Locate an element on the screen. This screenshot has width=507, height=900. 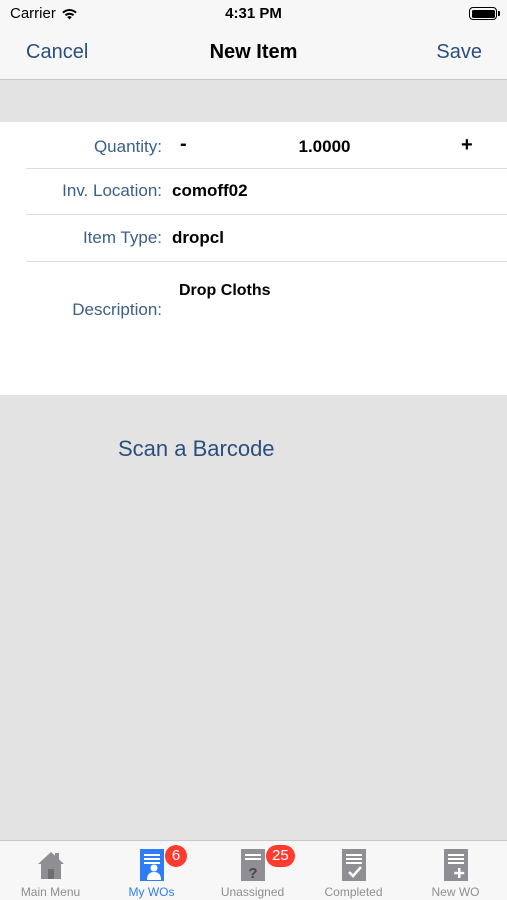
inventory-location-value: comoff02 is located at coordinates (210, 191).